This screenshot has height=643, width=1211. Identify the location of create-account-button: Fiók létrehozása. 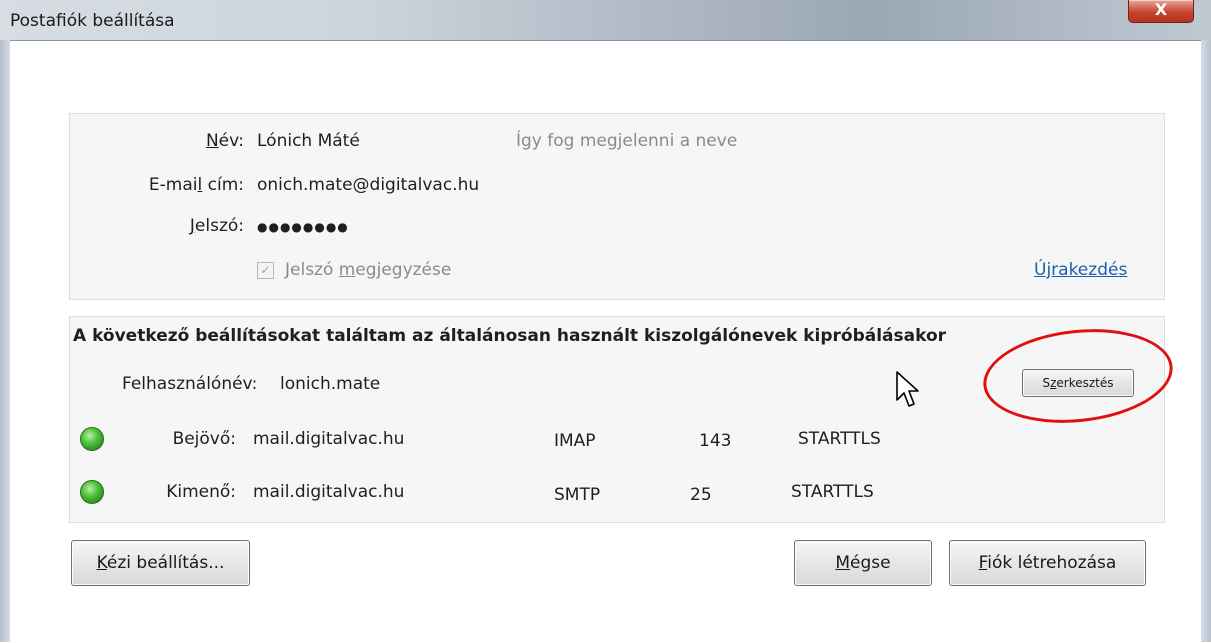
(1047, 563).